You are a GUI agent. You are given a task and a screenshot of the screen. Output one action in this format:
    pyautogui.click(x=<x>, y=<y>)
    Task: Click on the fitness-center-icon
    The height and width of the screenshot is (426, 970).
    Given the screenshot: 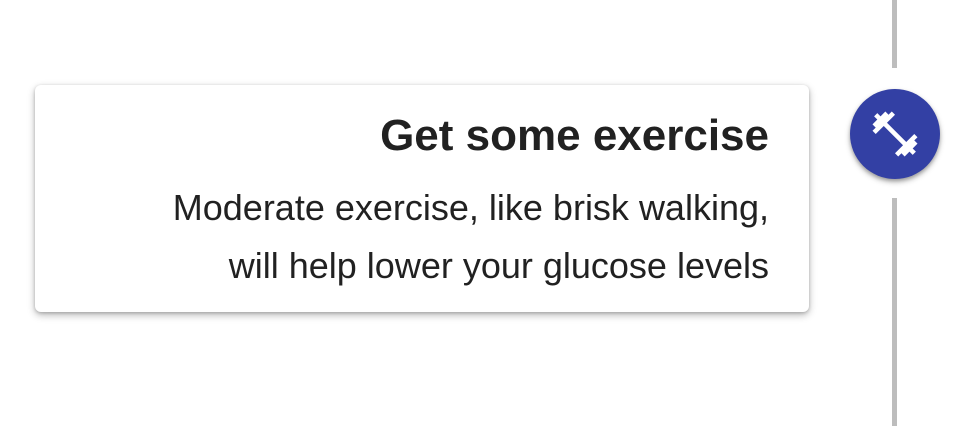 What is the action you would take?
    pyautogui.click(x=895, y=134)
    